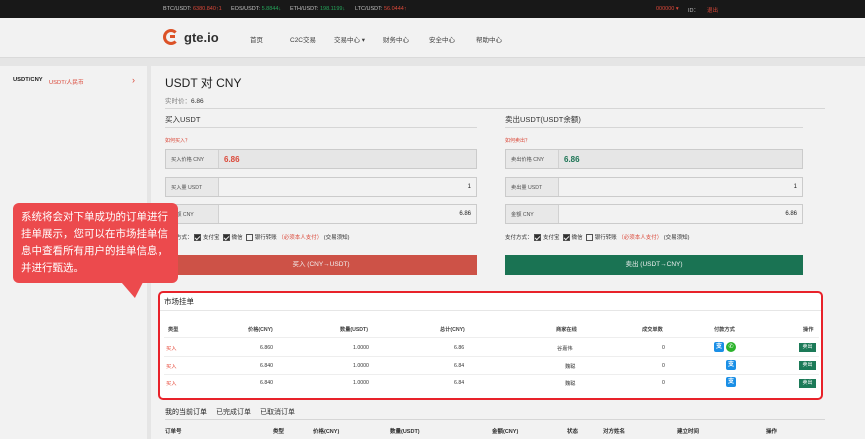 Image resolution: width=865 pixels, height=439 pixels. Describe the element at coordinates (260, 330) in the screenshot. I see `col-header-price: 价格(CNY)` at that location.